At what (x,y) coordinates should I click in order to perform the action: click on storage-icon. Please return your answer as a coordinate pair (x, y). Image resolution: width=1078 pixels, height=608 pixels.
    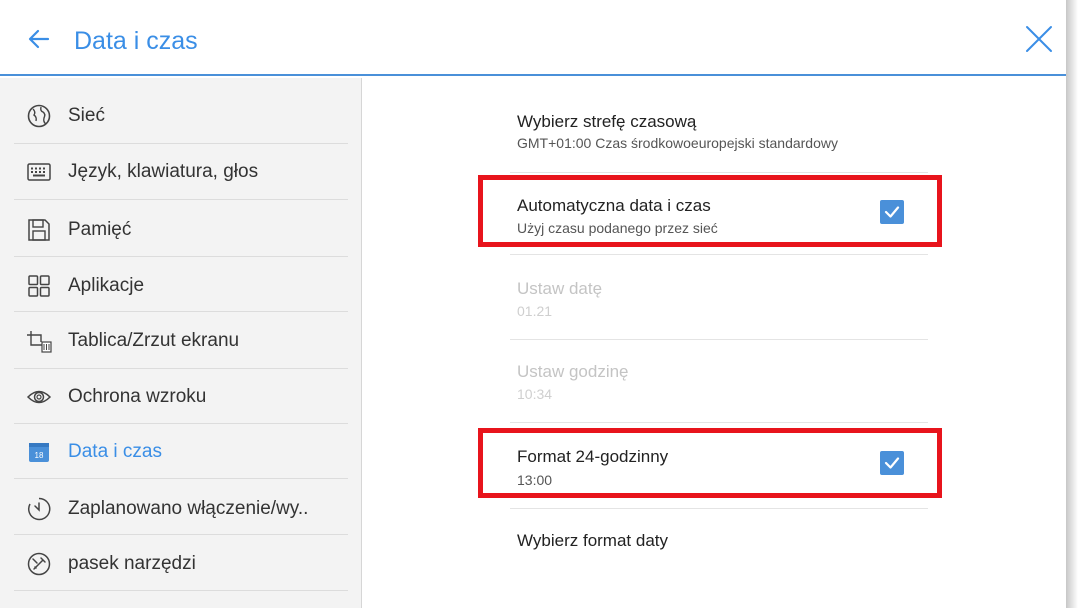
    Looking at the image, I should click on (39, 230).